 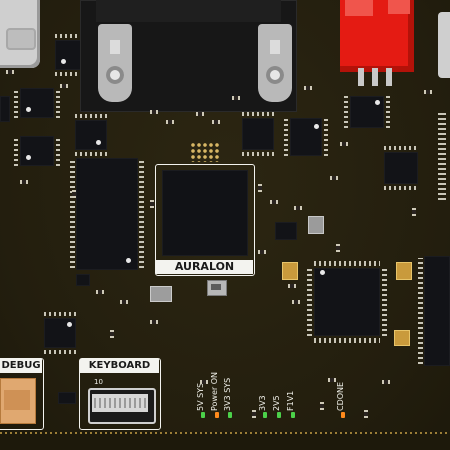 What do you see at coordinates (107, 214) in the screenshot?
I see `memory-chip` at bounding box center [107, 214].